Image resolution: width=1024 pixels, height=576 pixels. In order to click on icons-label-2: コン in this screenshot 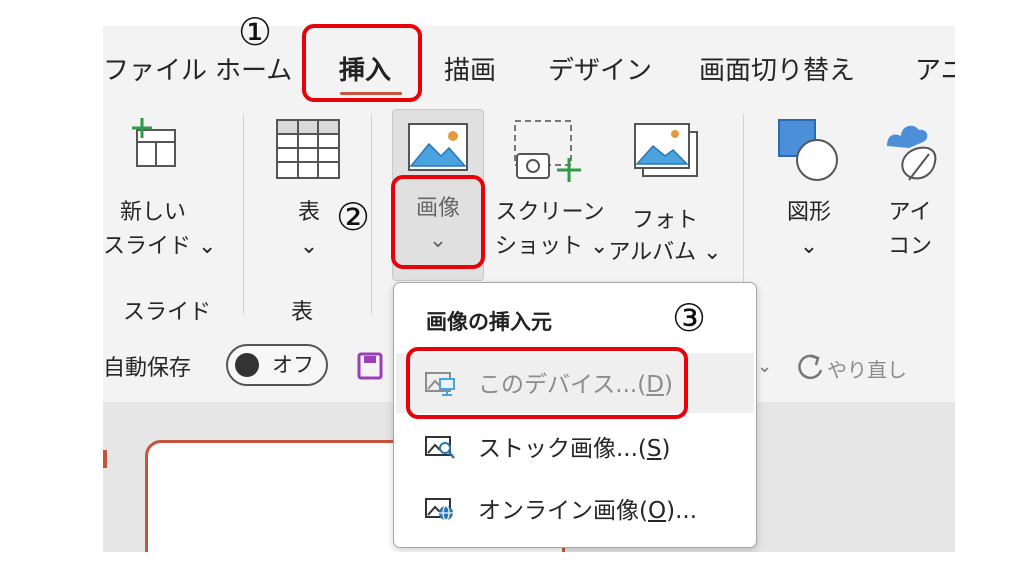, I will do `click(909, 246)`.